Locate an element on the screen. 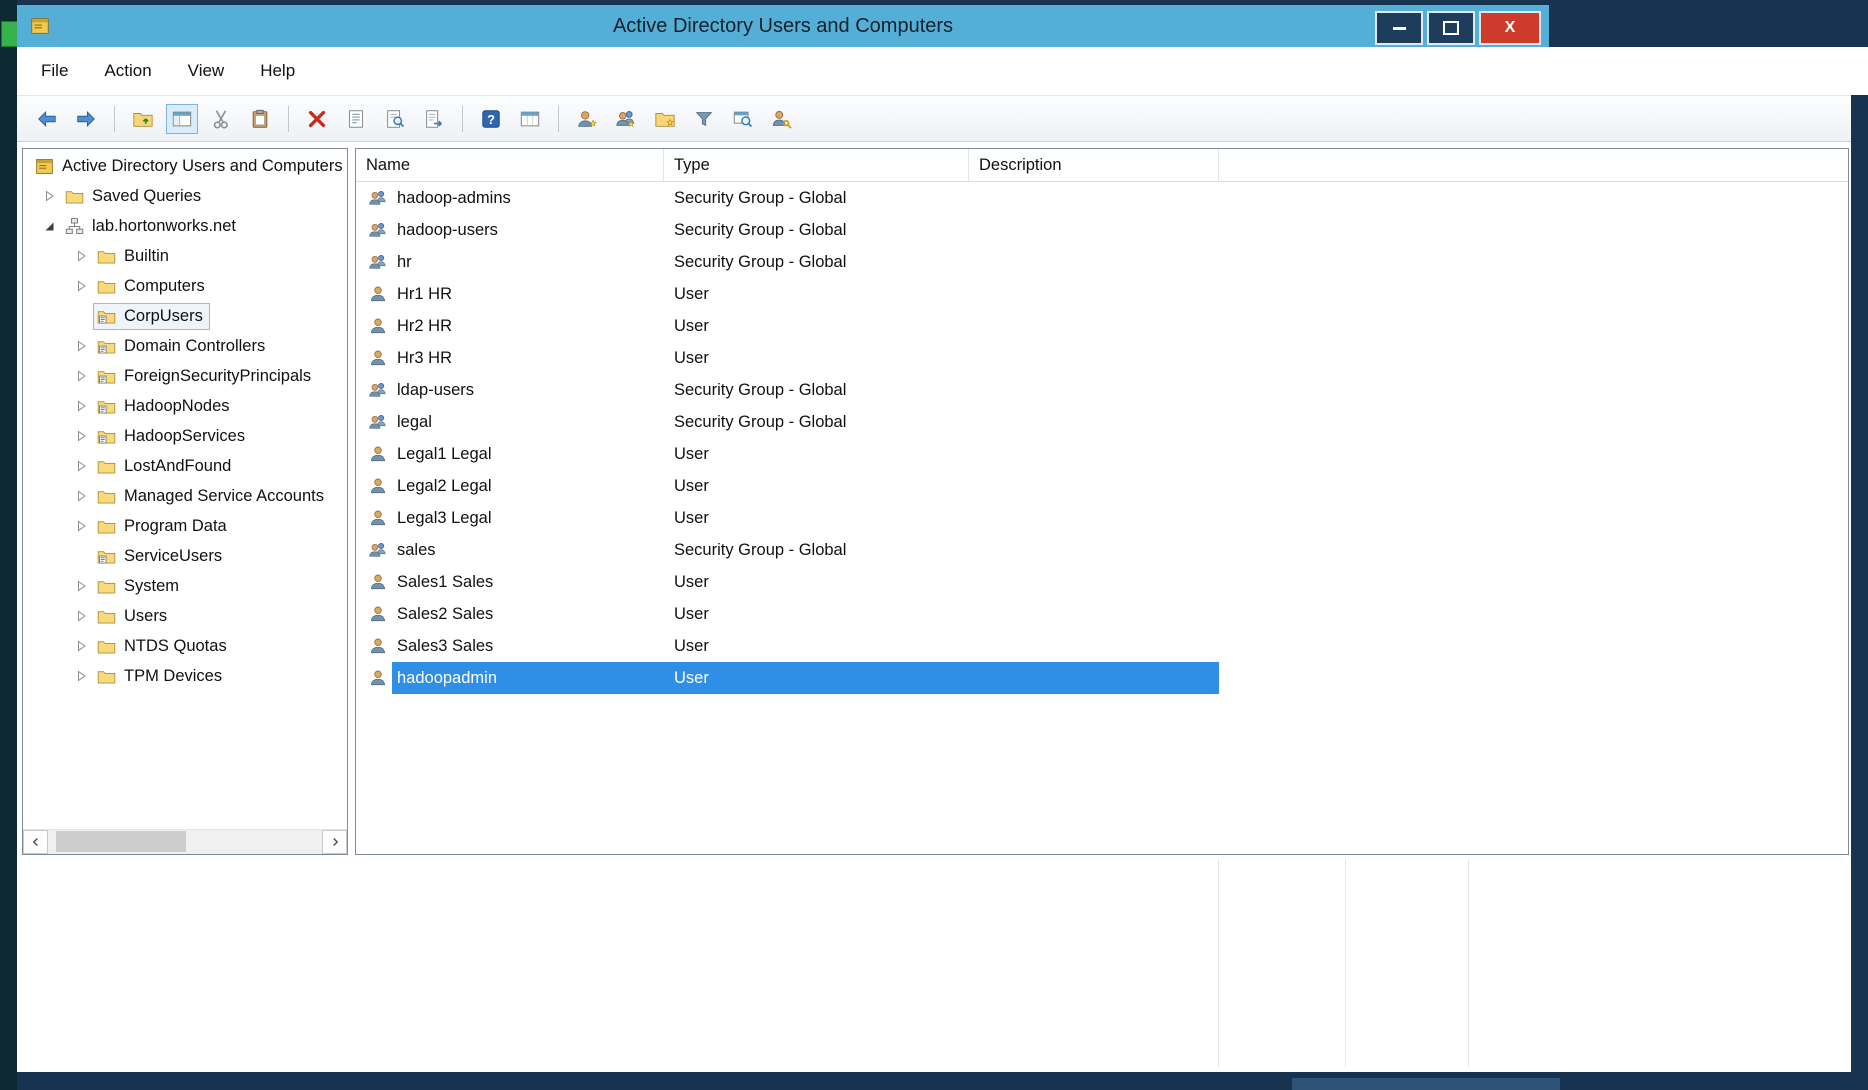  maximize-button is located at coordinates (1451, 28).